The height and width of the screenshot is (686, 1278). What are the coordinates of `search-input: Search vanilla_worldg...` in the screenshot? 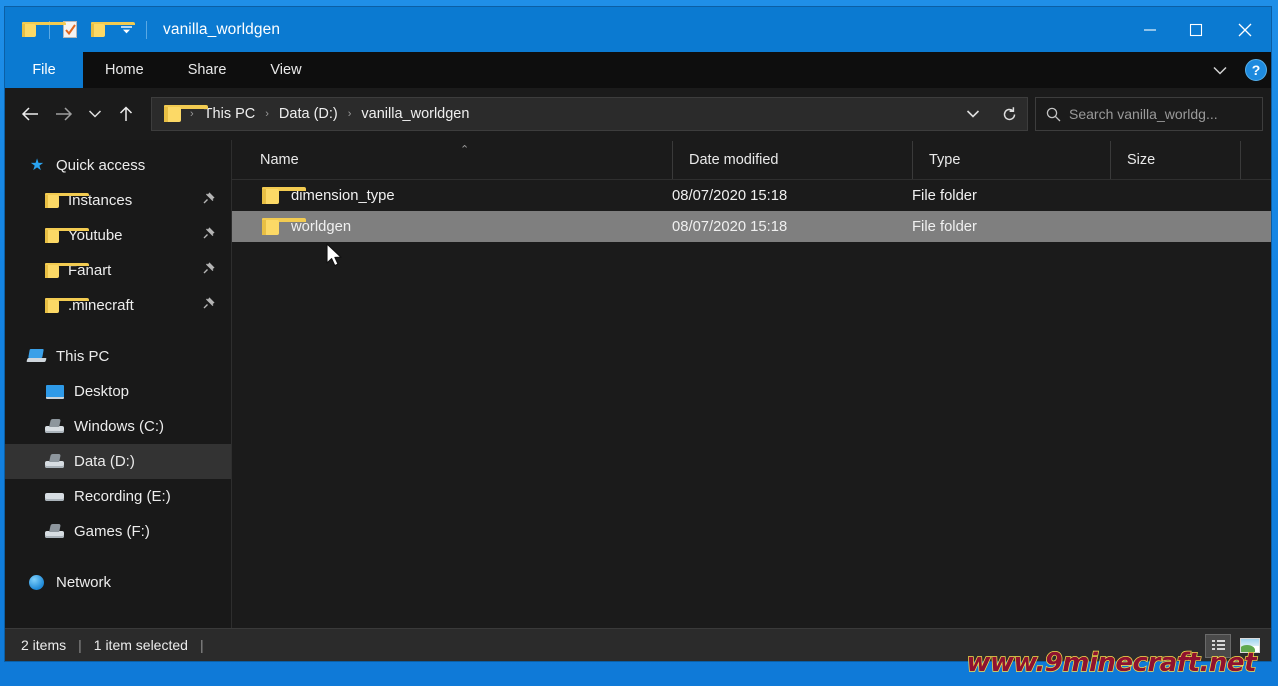 It's located at (1143, 114).